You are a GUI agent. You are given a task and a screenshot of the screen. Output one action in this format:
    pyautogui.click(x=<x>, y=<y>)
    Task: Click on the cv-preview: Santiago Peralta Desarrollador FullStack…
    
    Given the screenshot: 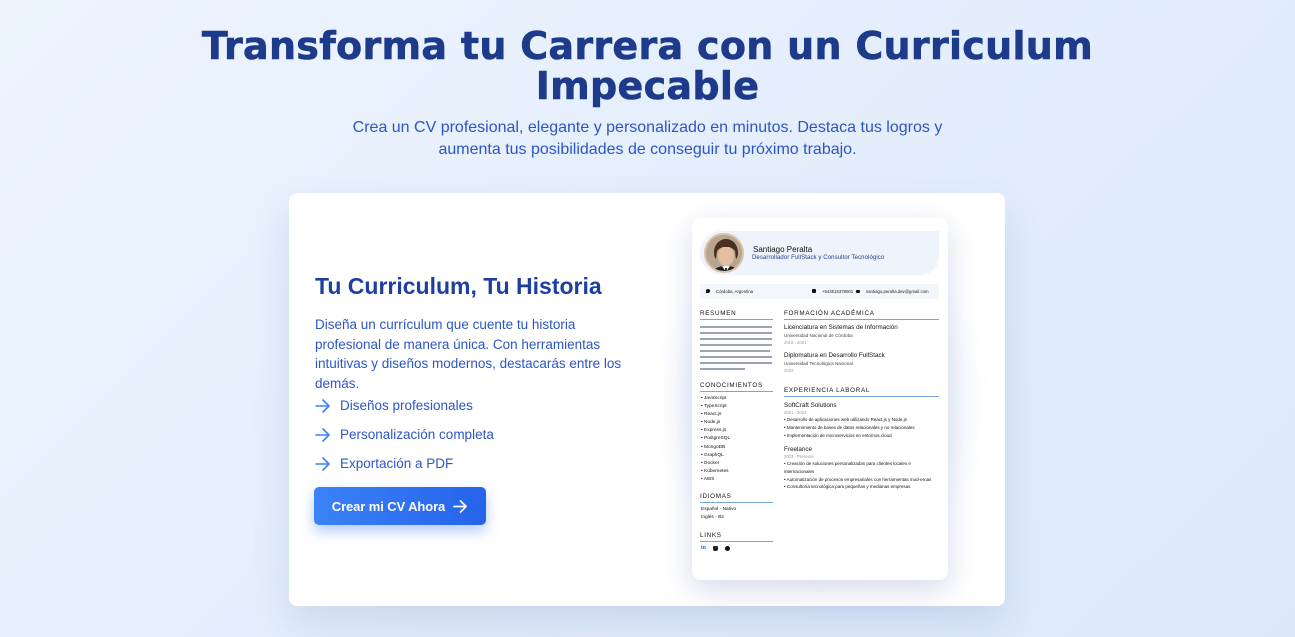 What is the action you would take?
    pyautogui.click(x=820, y=399)
    